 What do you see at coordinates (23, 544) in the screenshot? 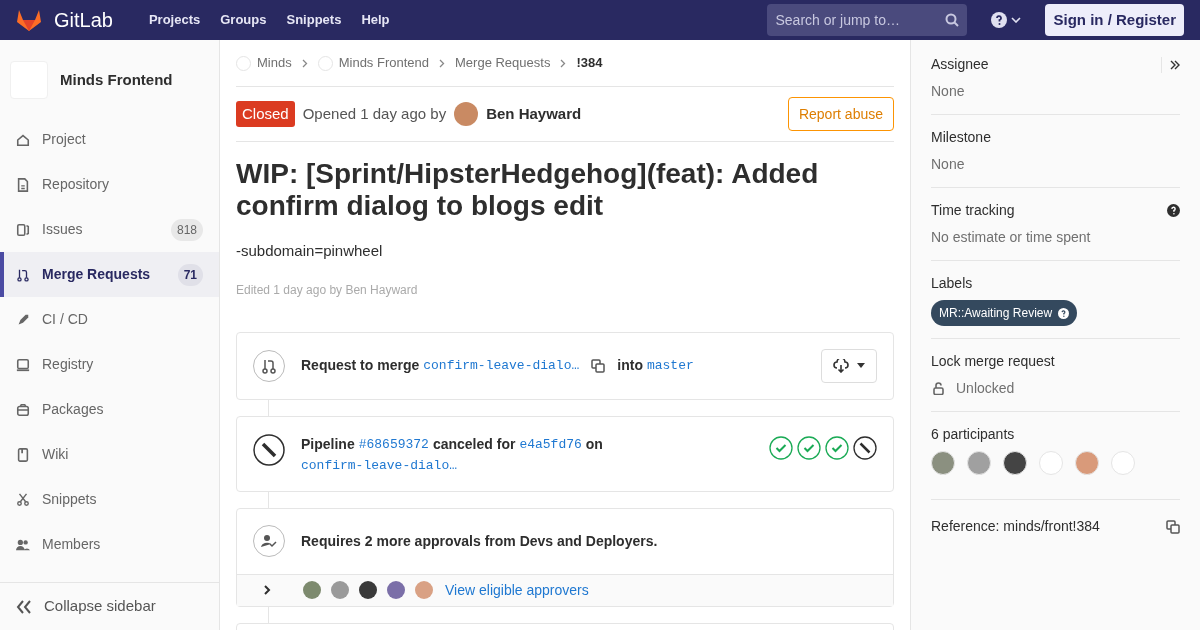
I see `people-icon` at bounding box center [23, 544].